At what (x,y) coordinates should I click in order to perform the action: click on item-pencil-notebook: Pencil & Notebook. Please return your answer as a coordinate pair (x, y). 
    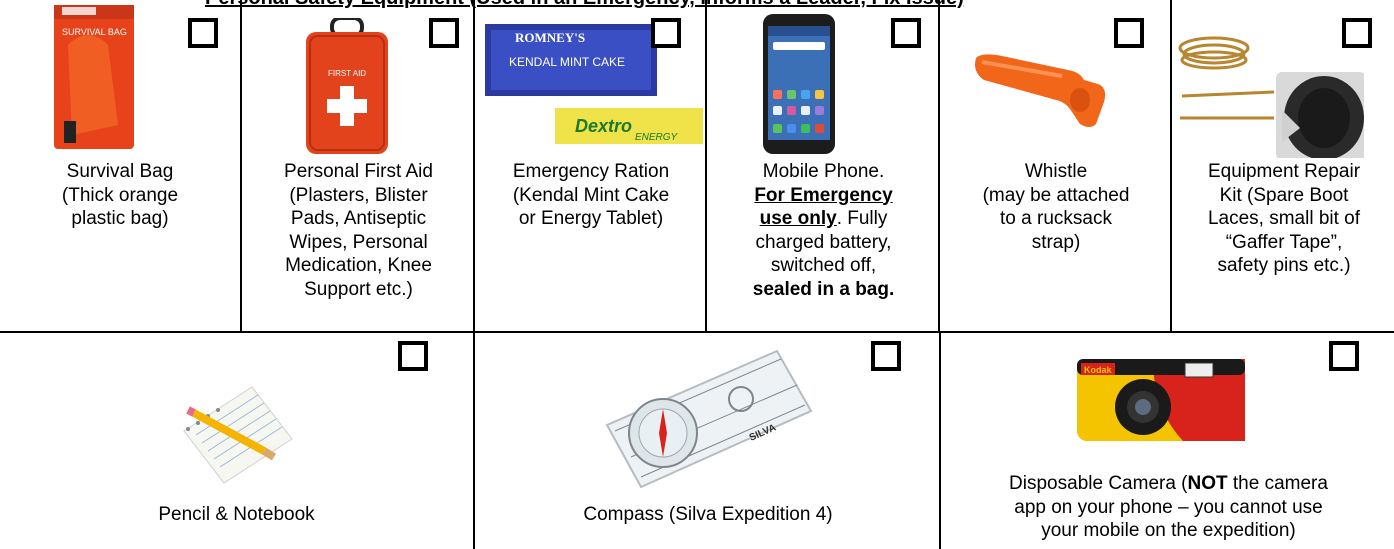
    Looking at the image, I should click on (236, 441).